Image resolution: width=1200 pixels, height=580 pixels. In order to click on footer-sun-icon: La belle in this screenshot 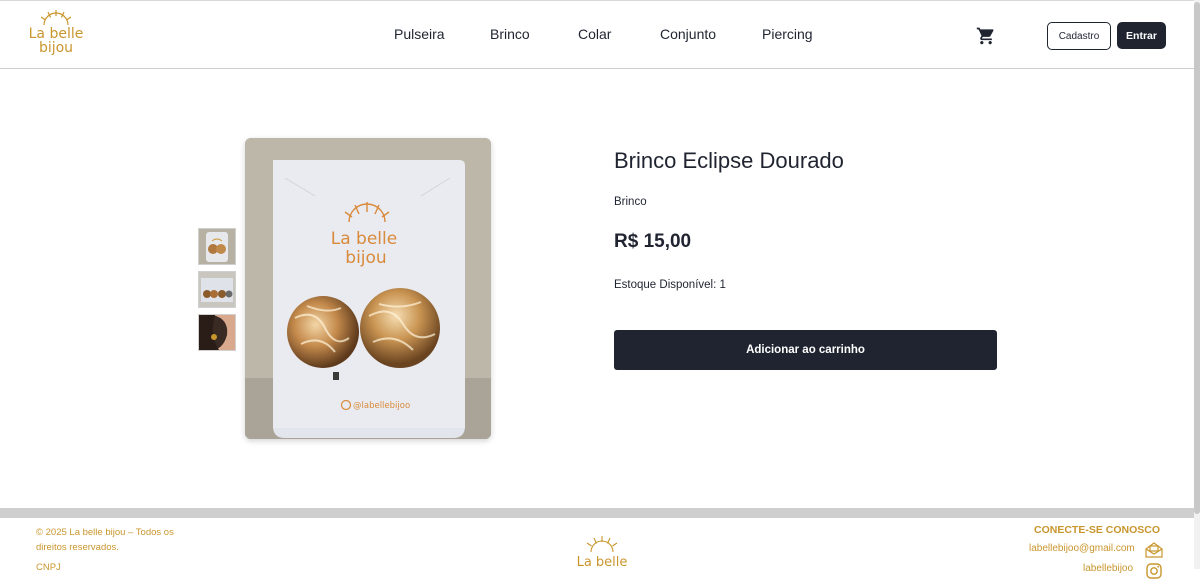, I will do `click(602, 553)`.